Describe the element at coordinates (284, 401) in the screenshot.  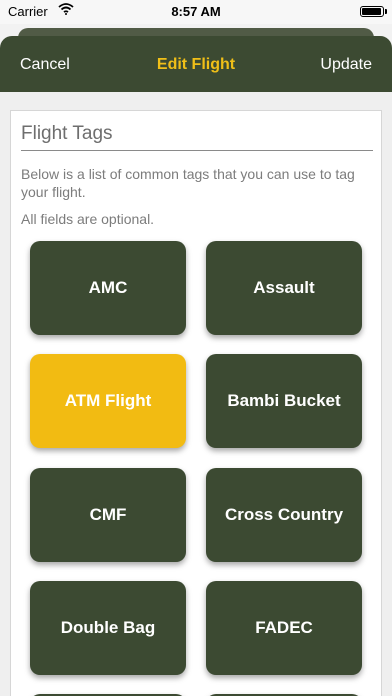
I see `tag-button-bambi-bucket: Bambi Bucket` at that location.